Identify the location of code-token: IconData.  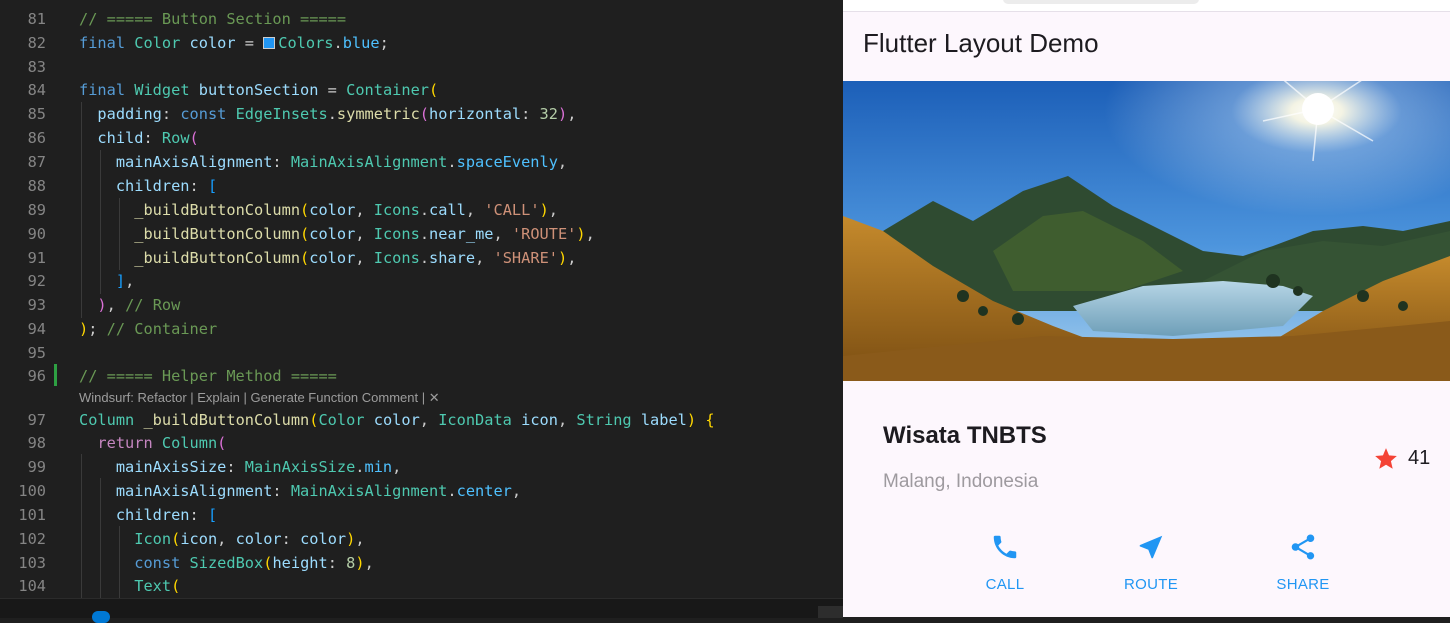
(480, 420).